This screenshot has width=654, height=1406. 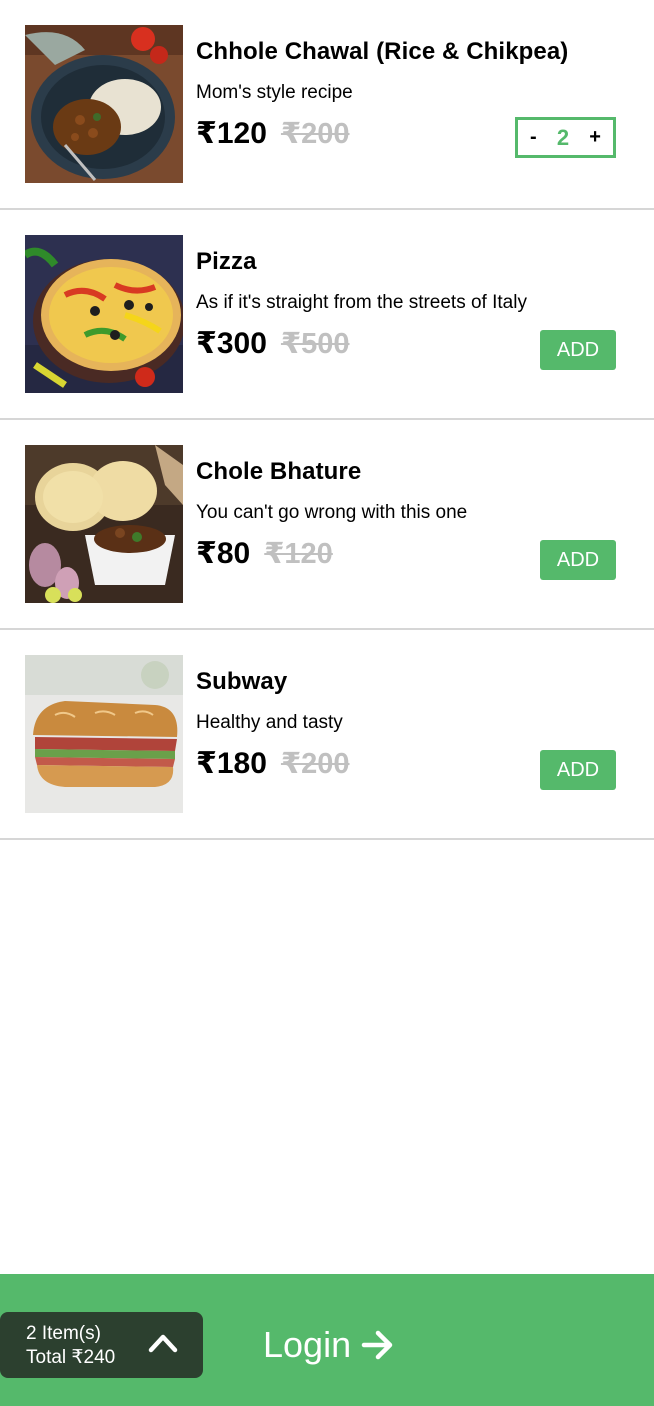 What do you see at coordinates (104, 734) in the screenshot?
I see `subway-sandwich-photo` at bounding box center [104, 734].